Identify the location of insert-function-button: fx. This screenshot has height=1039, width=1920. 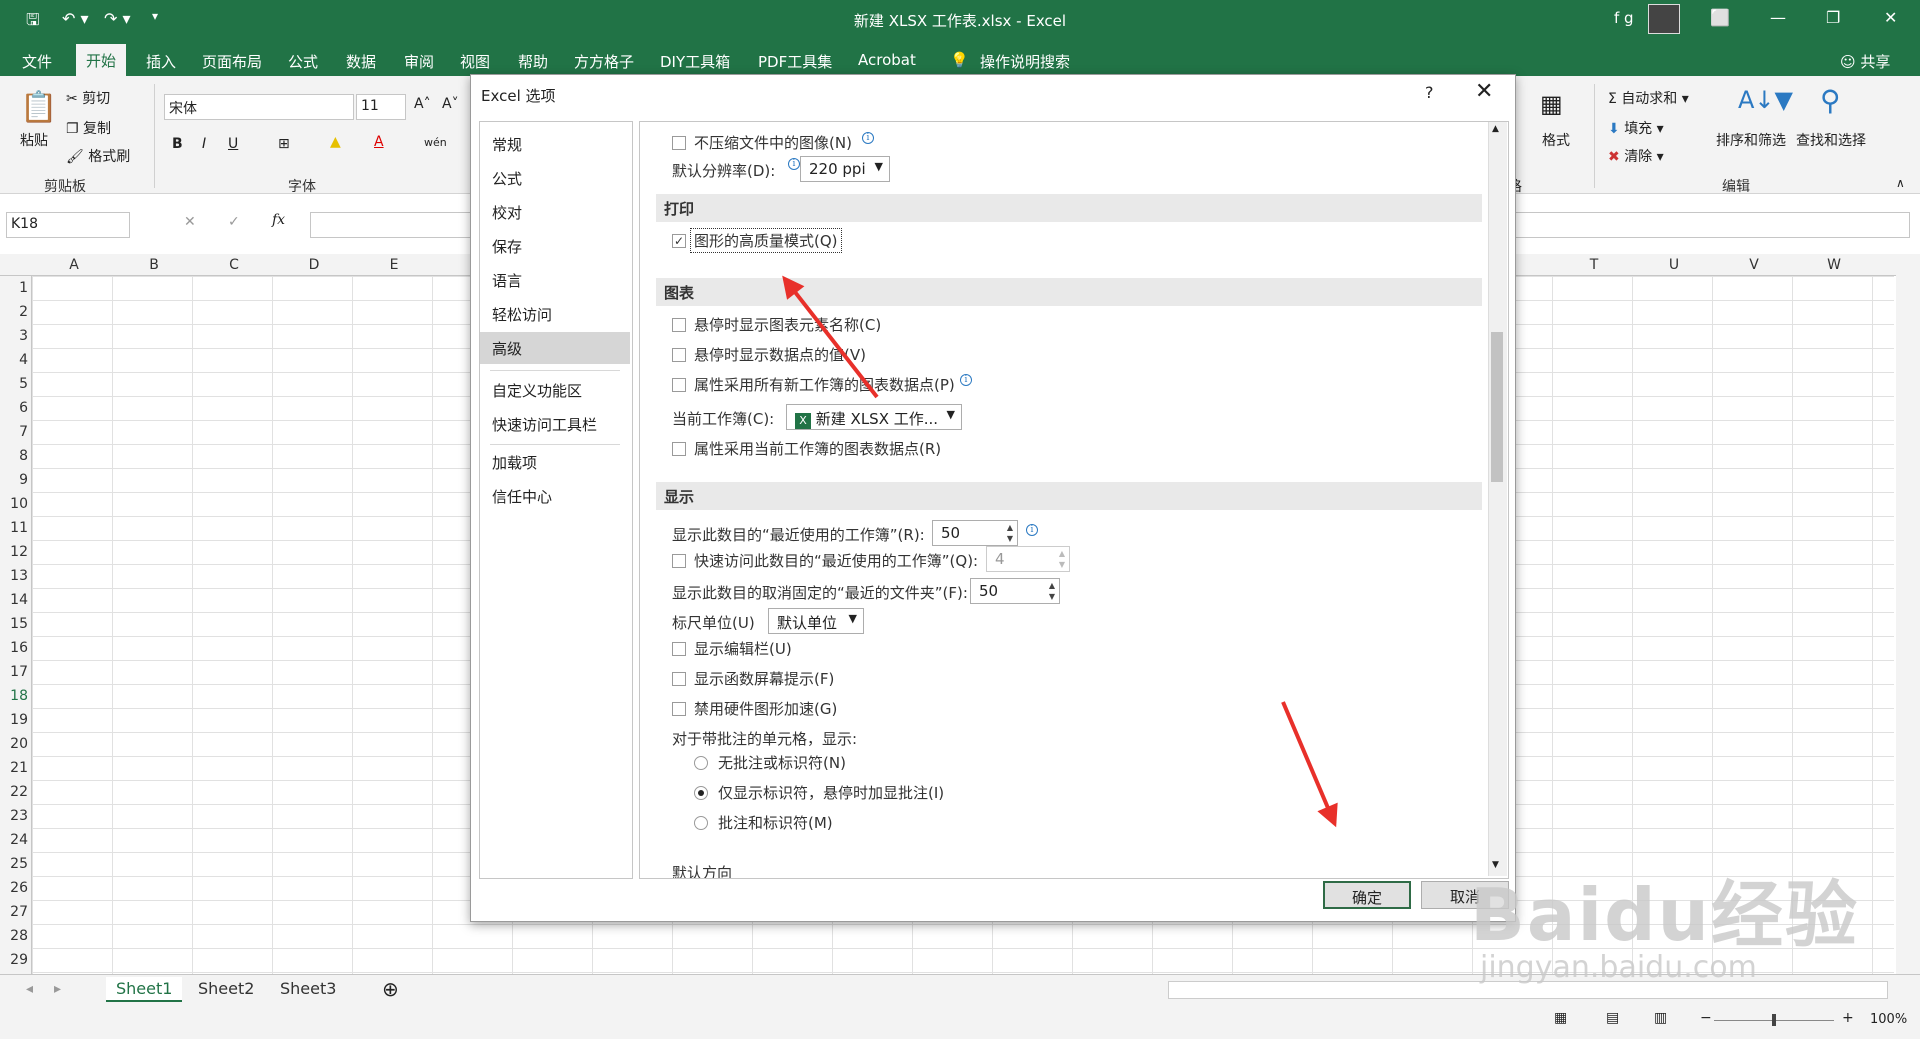
(278, 220).